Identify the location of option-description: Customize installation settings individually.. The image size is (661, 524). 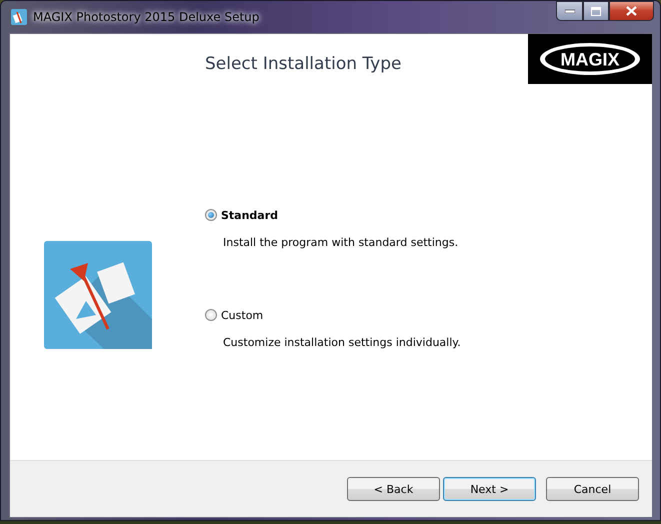
(342, 342).